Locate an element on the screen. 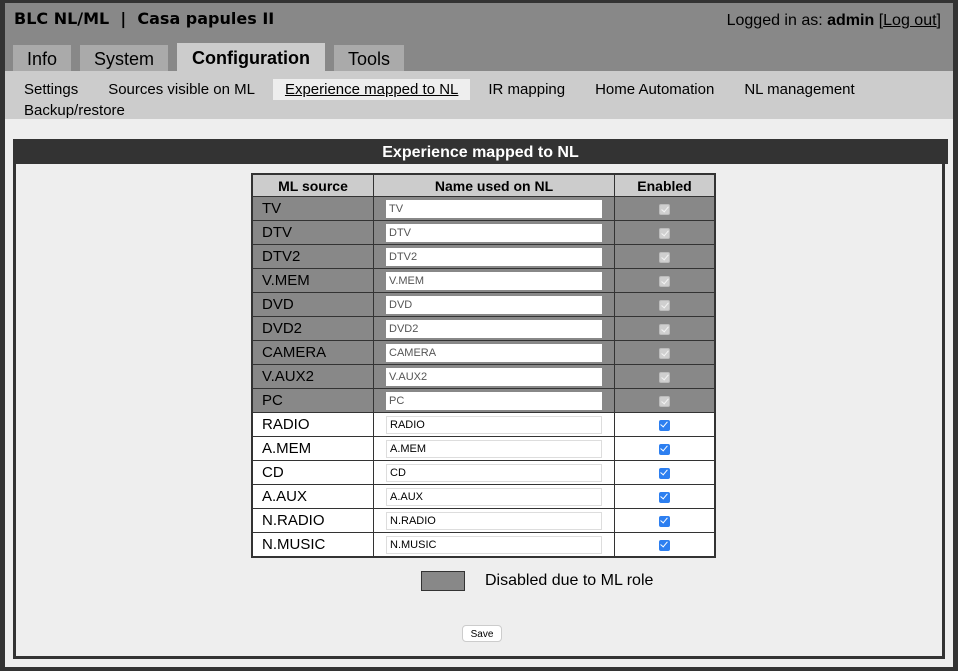 This screenshot has height=671, width=958. table-row: PC is located at coordinates (483, 400).